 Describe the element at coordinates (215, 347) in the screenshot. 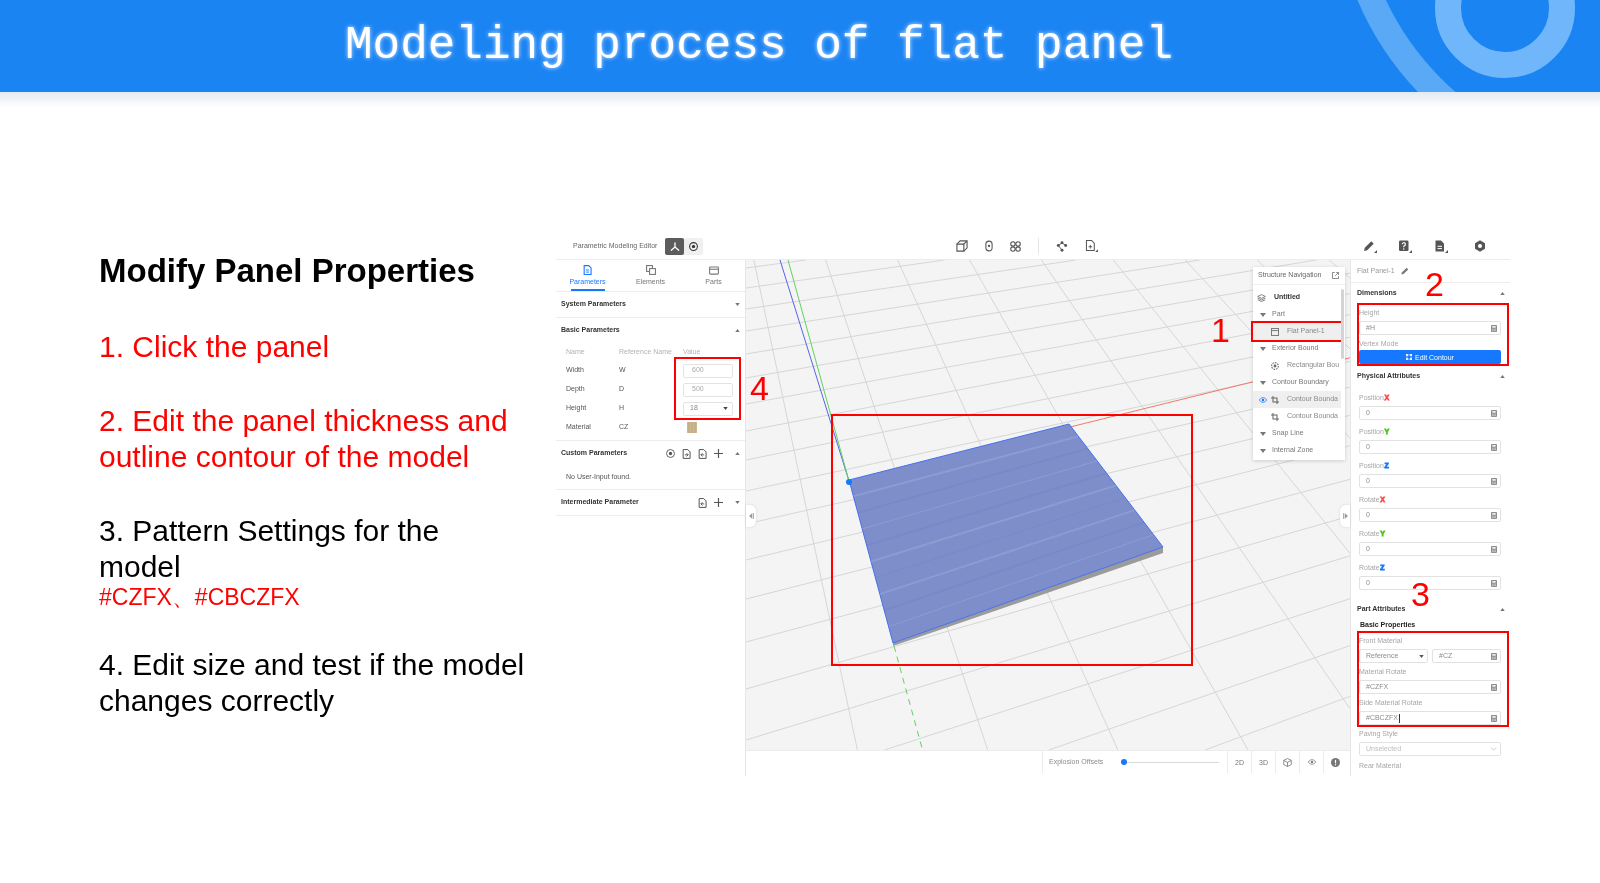

I see `step-text: 1. Click the panel` at that location.